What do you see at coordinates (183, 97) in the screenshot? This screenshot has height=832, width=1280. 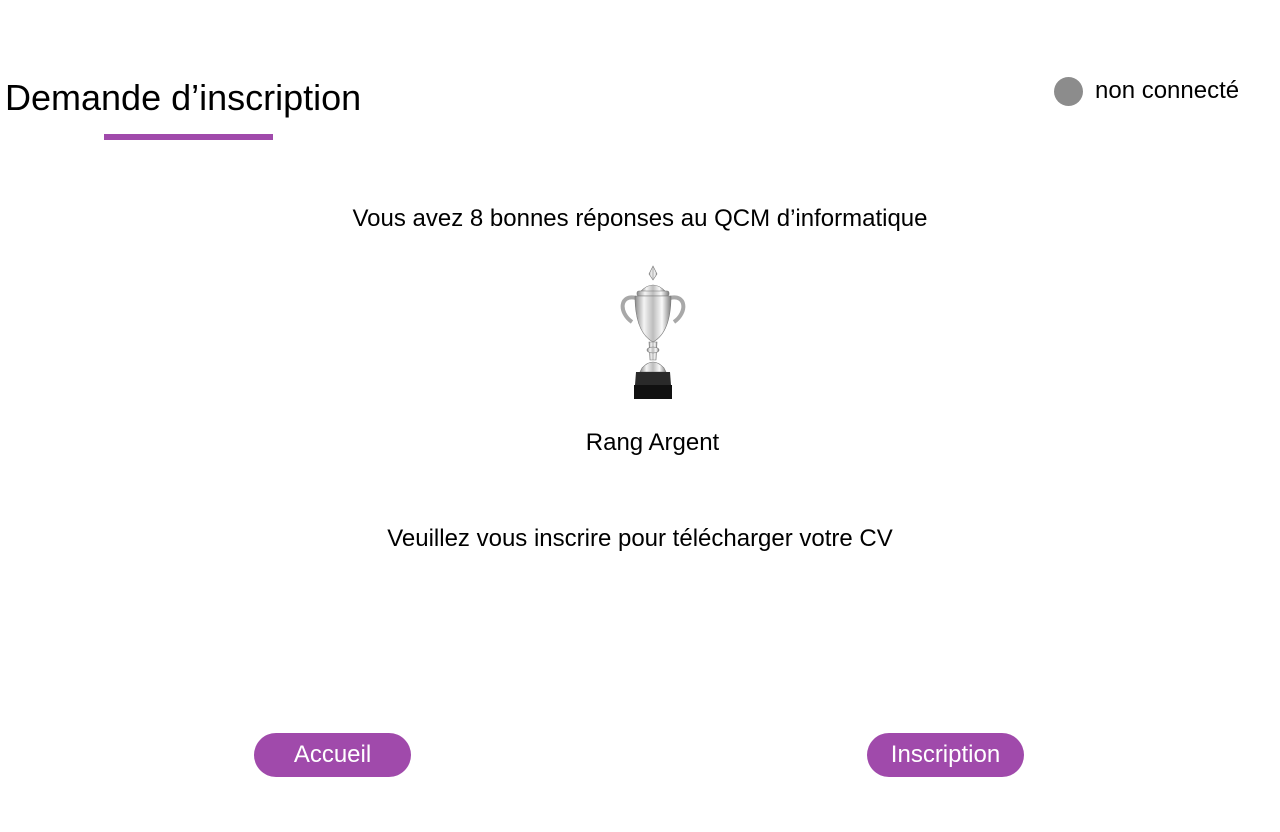 I see `page-title: Demande d’inscription` at bounding box center [183, 97].